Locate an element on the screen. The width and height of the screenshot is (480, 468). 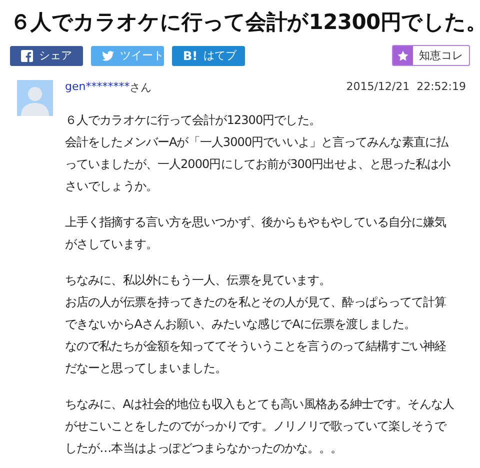
honorific-text: さん is located at coordinates (141, 87).